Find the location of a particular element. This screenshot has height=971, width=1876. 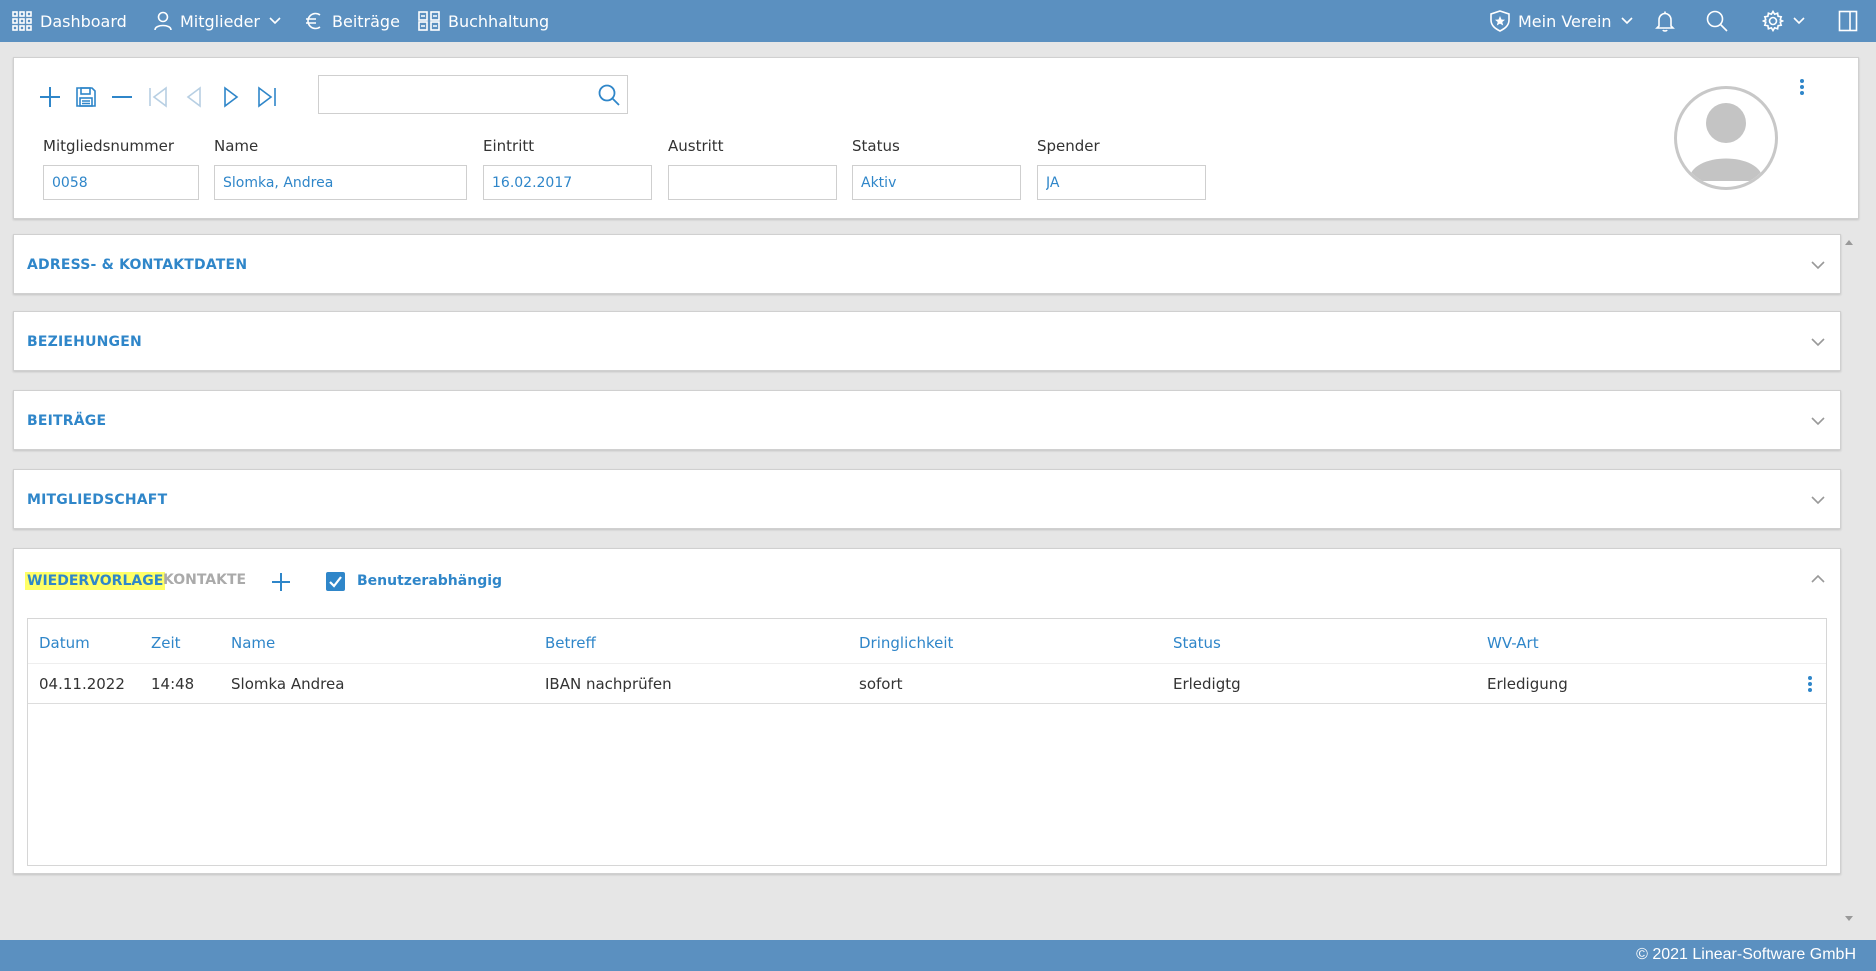

section-address-contact: ADRESS- & KONTAKTDATEN is located at coordinates (927, 264).